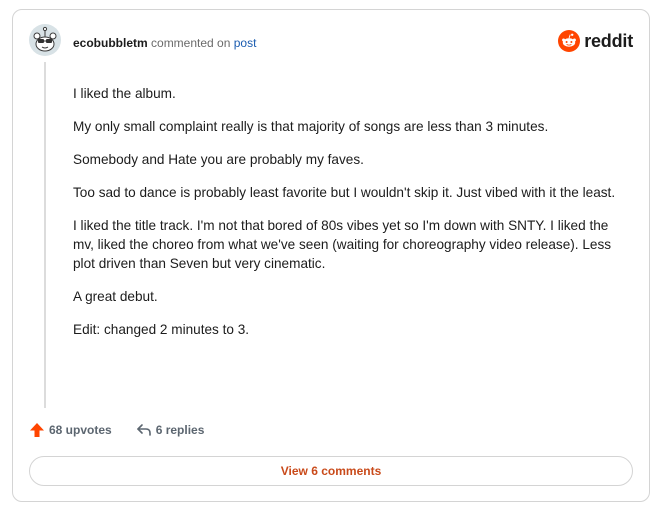 This screenshot has height=515, width=666. Describe the element at coordinates (115, 296) in the screenshot. I see `comment-paragraph: A great debut.` at that location.